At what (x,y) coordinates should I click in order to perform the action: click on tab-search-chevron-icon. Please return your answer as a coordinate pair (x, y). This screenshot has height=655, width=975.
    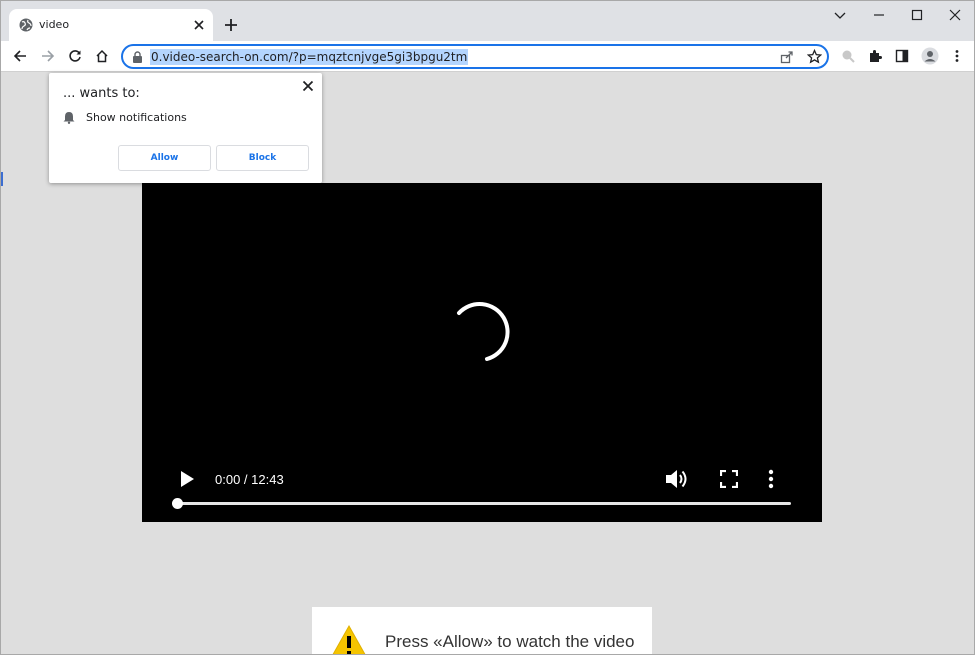
    Looking at the image, I should click on (840, 15).